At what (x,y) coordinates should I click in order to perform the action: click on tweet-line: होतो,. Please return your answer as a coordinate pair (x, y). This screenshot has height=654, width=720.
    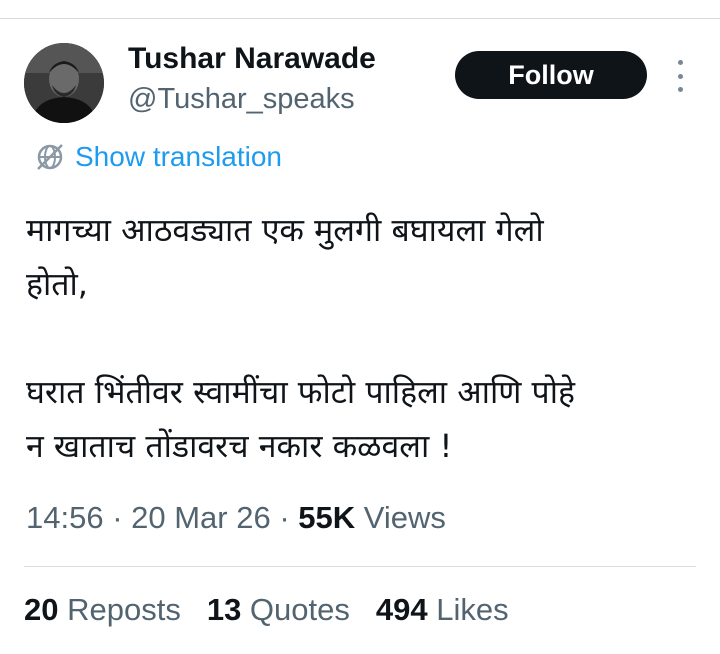
    Looking at the image, I should click on (57, 284).